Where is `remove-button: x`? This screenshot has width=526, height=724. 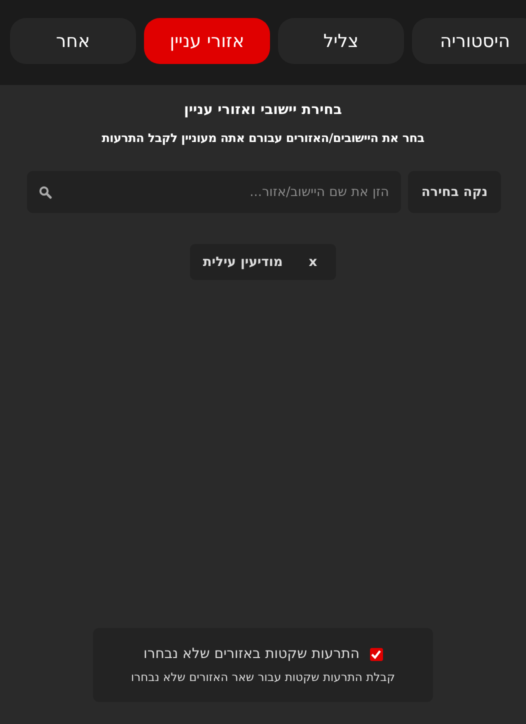 remove-button: x is located at coordinates (313, 262).